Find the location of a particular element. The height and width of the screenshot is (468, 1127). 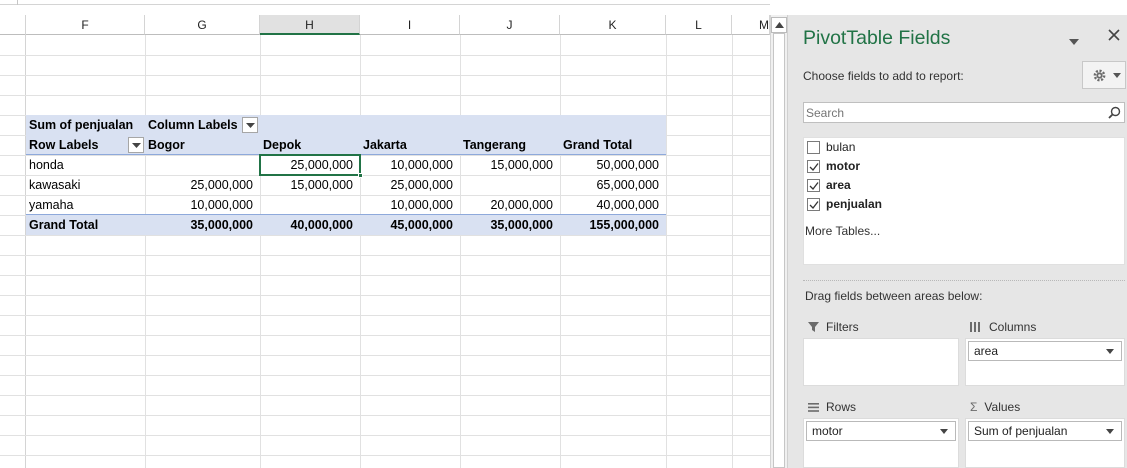

field-label: area is located at coordinates (838, 185).